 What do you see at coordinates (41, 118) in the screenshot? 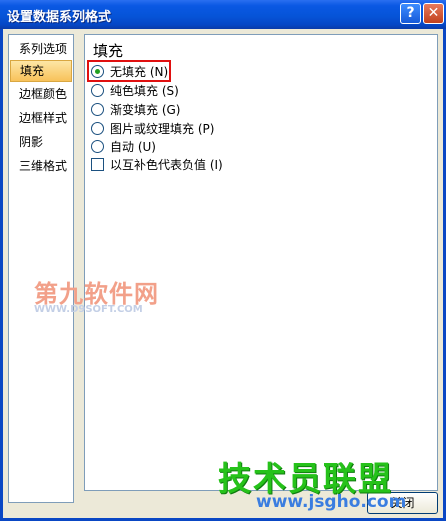
I see `sidebar-item-border-style: 边框样式` at bounding box center [41, 118].